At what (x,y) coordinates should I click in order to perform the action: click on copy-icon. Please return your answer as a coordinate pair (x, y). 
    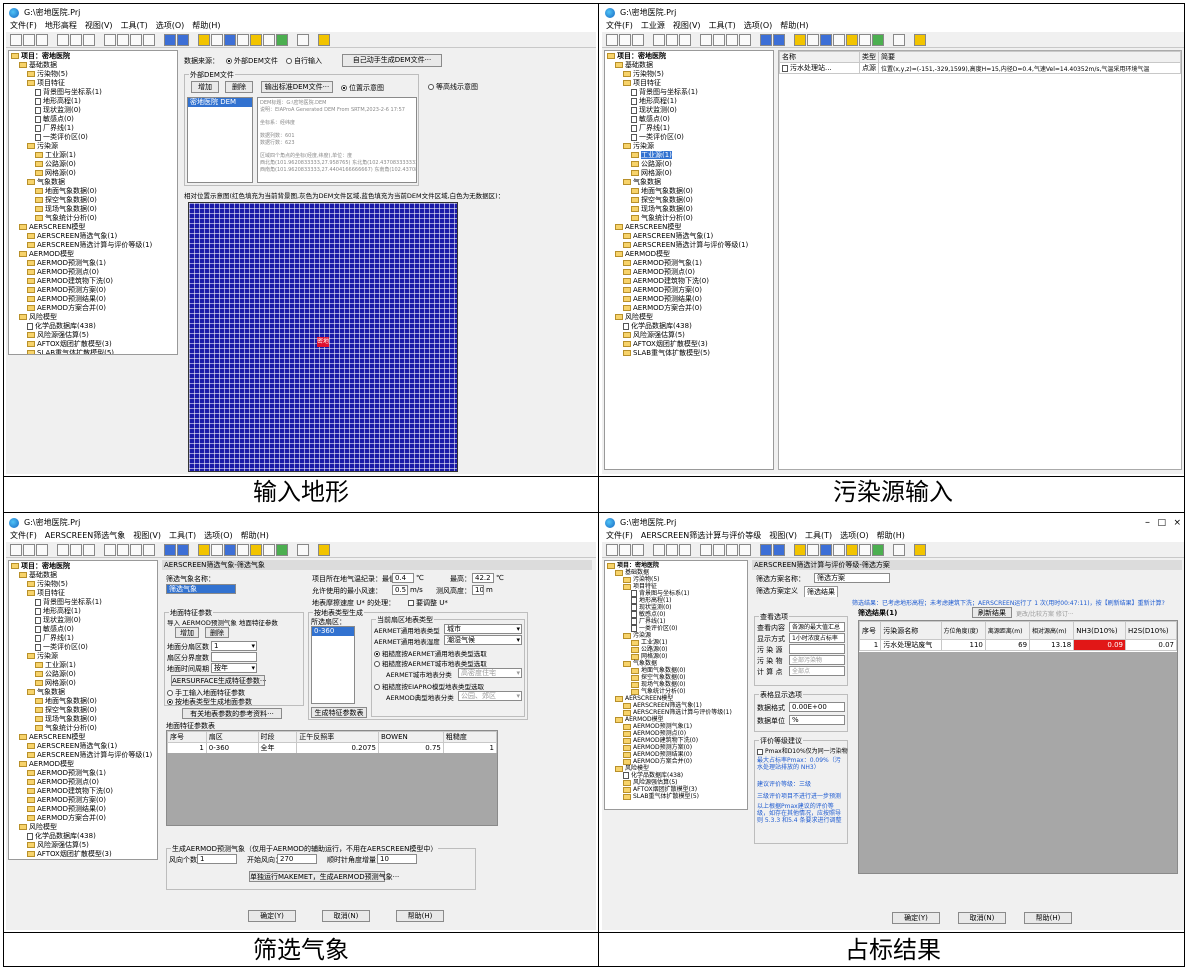
    Looking at the image, I should click on (672, 40).